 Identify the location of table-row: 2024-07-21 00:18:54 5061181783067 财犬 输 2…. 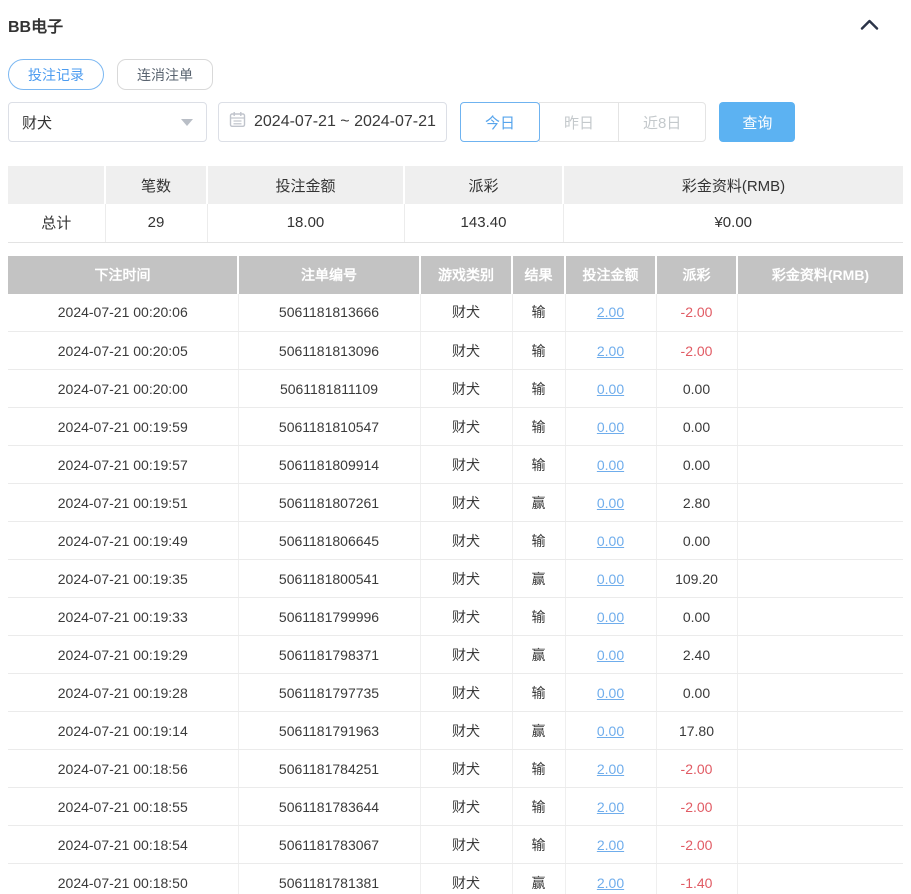
(455, 844).